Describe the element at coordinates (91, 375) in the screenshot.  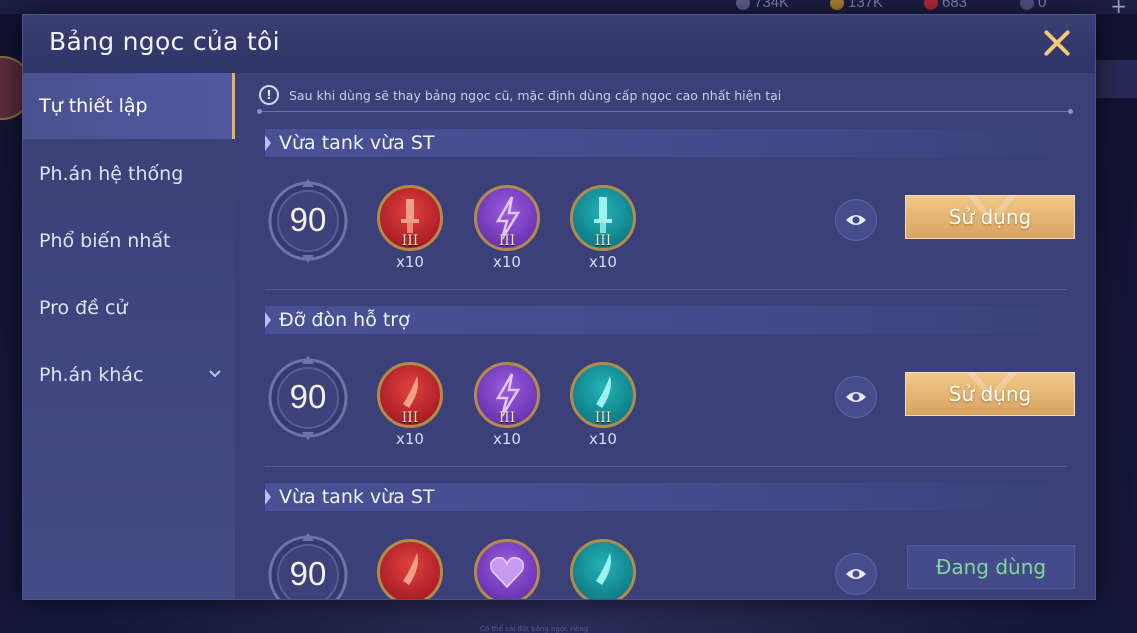
I see `sidebar-item-label: Ph.án khác` at that location.